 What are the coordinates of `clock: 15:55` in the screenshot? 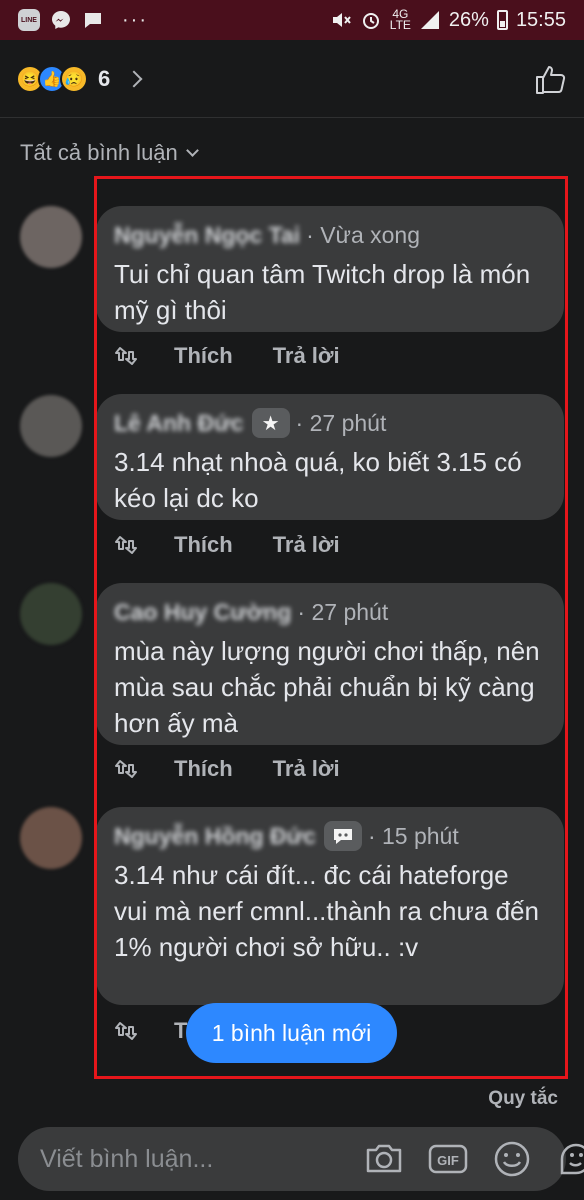 It's located at (540, 19).